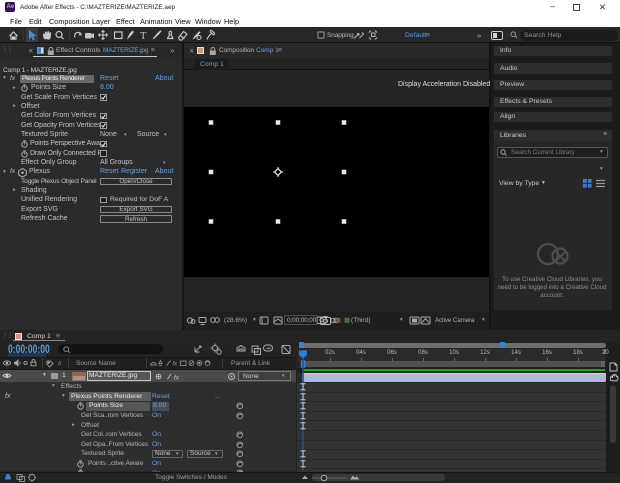  Describe the element at coordinates (143, 36) in the screenshot. I see `svg-text: T` at that location.